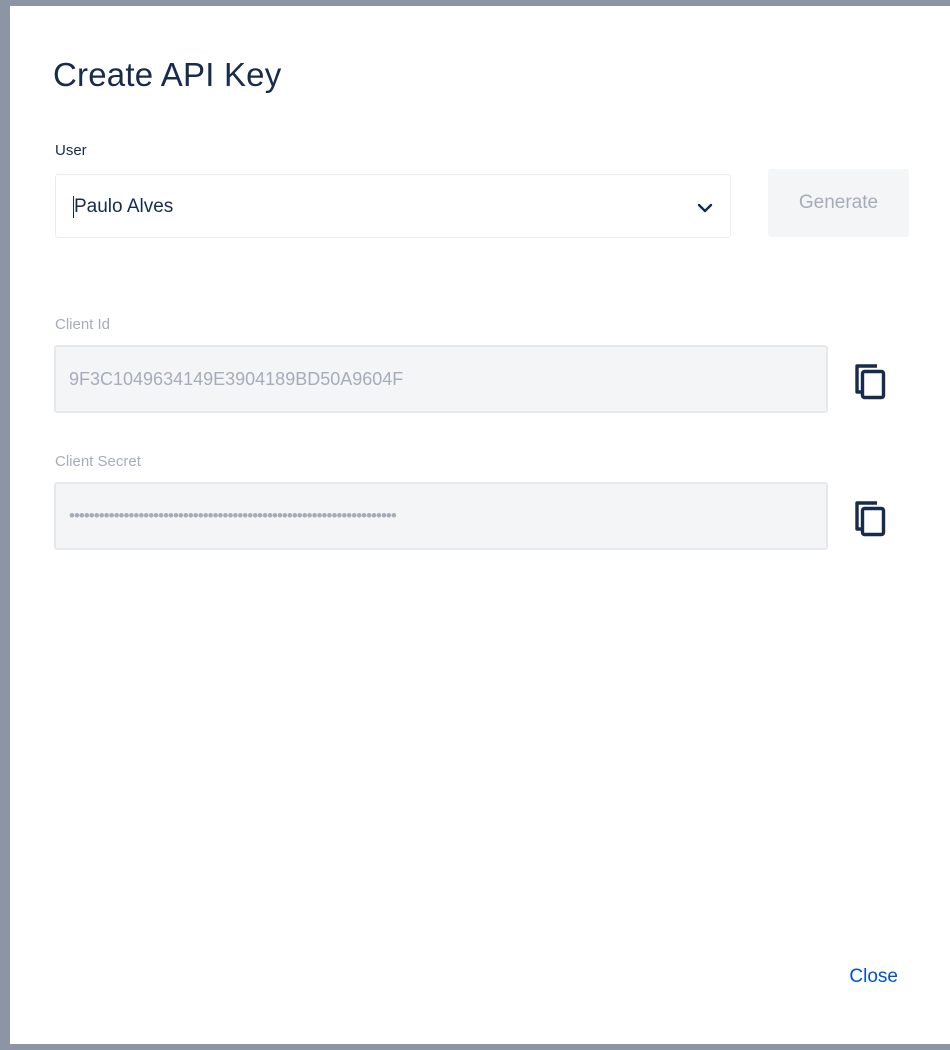  I want to click on chevron-down-icon, so click(705, 208).